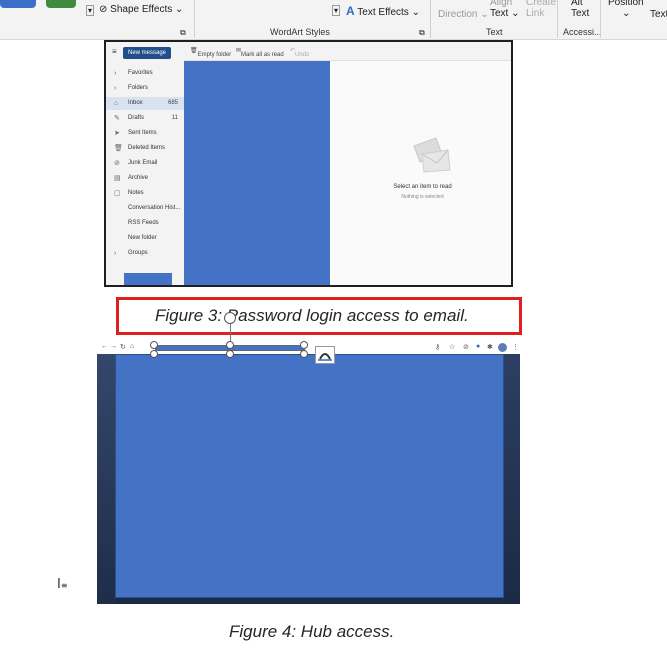 The width and height of the screenshot is (667, 654). What do you see at coordinates (214, 55) in the screenshot?
I see `empty-folder-label: Empty folder` at bounding box center [214, 55].